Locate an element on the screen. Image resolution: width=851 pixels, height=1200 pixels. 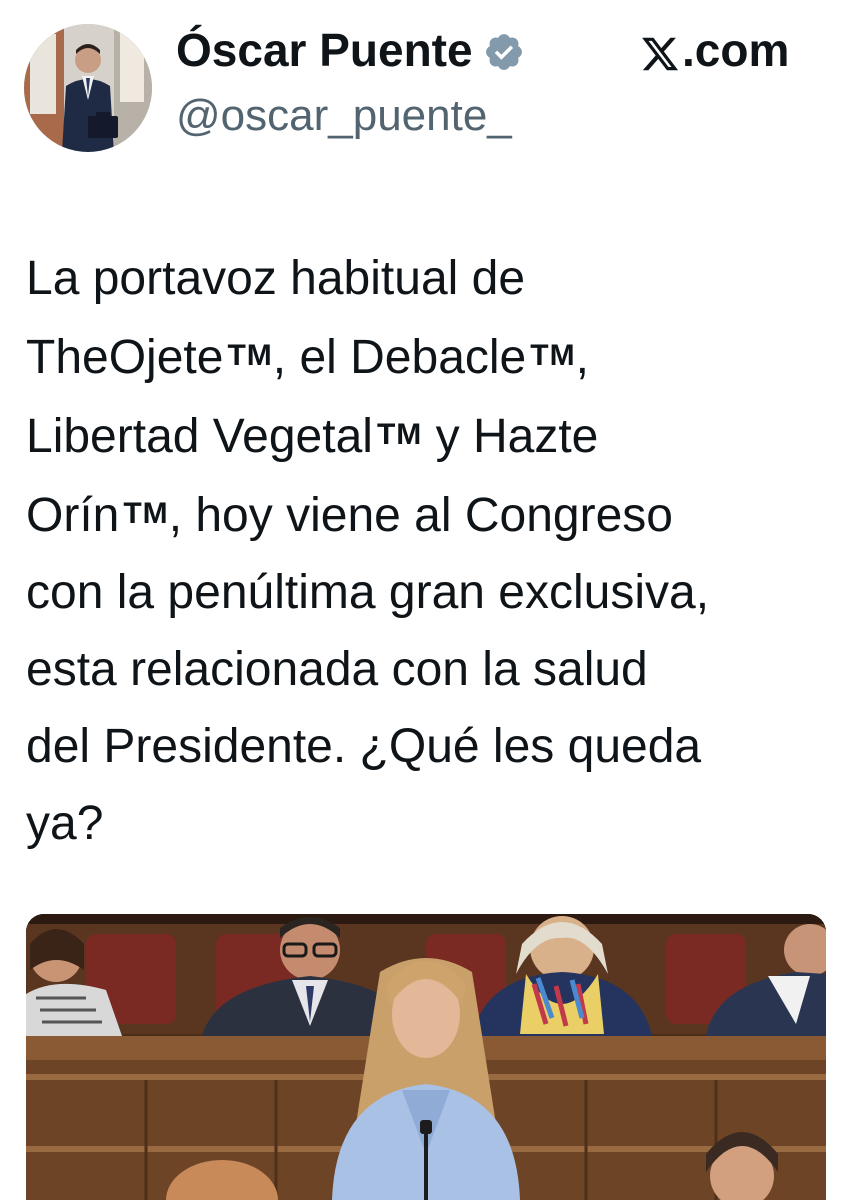
tweet-line: Libertad Vegetal TM y Hazte is located at coordinates (428, 435).